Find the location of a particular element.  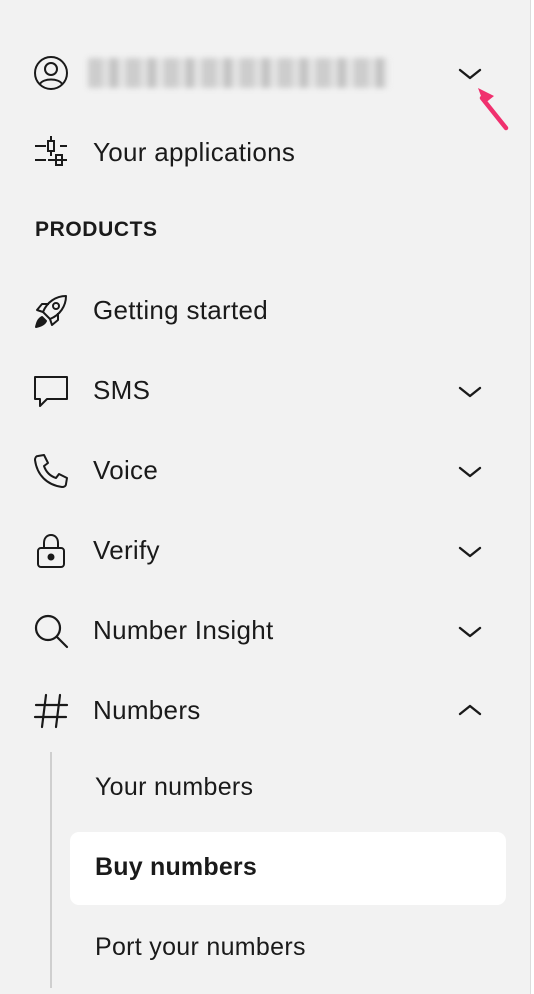

submenu-item-buy-numbers-label: Buy numbers is located at coordinates (176, 867).